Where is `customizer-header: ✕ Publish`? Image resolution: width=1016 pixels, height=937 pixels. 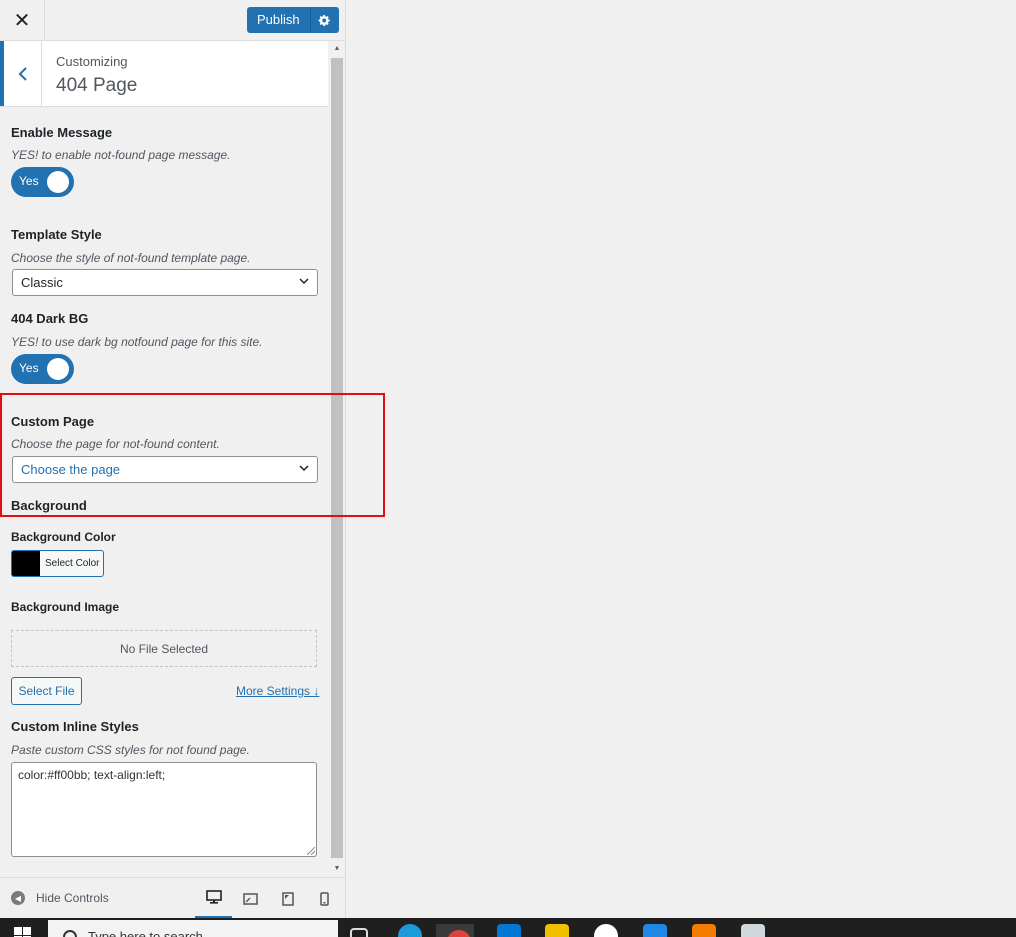
customizer-header: ✕ Publish is located at coordinates (172, 20).